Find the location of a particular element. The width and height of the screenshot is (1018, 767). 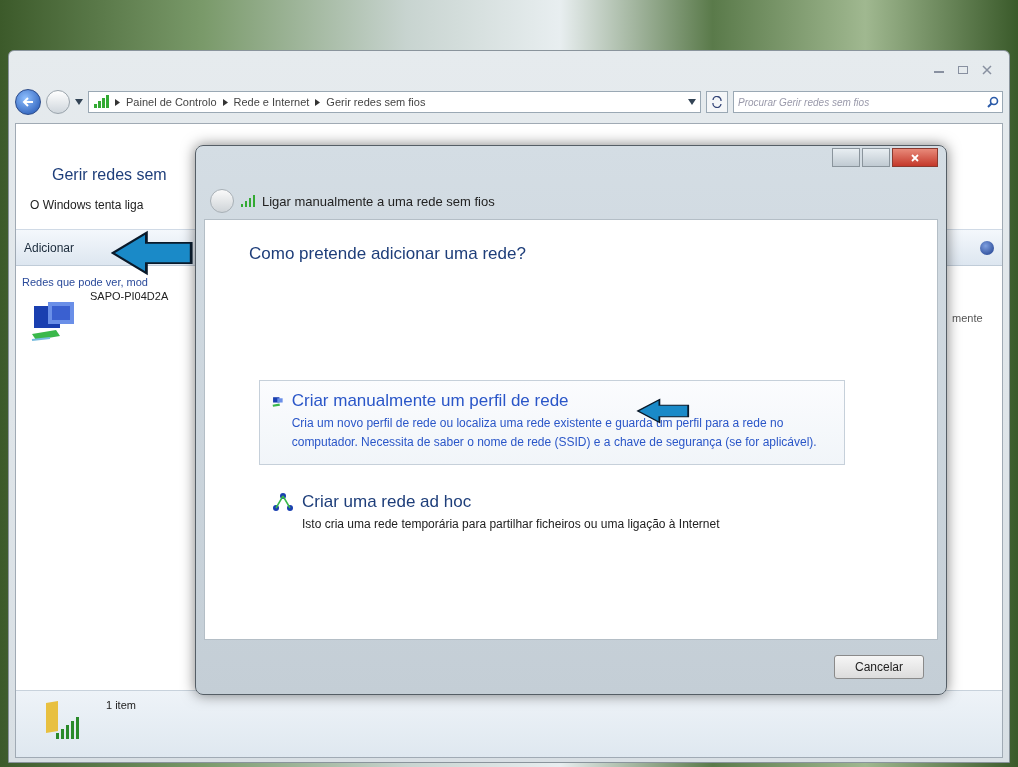

address-bar: Painel de Controlo Rede e Internet Gerir redes sem fios is located at coordinates (394, 102).